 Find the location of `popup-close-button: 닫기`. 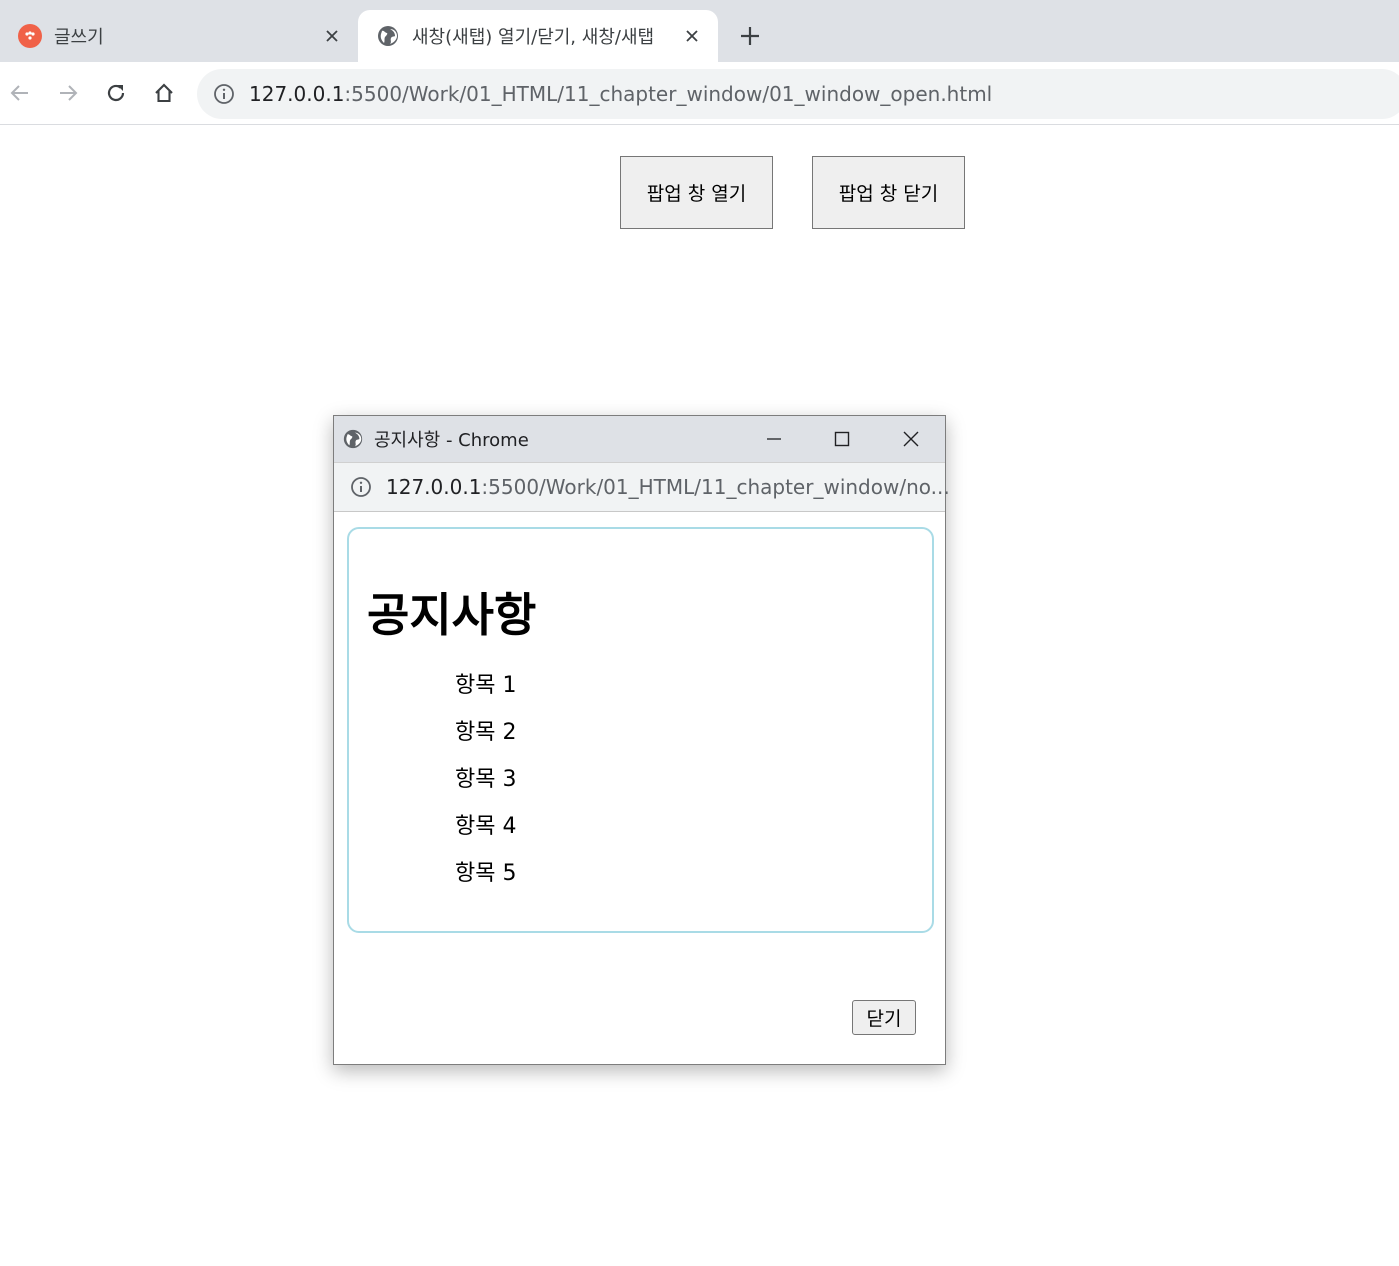

popup-close-button: 닫기 is located at coordinates (884, 1017).